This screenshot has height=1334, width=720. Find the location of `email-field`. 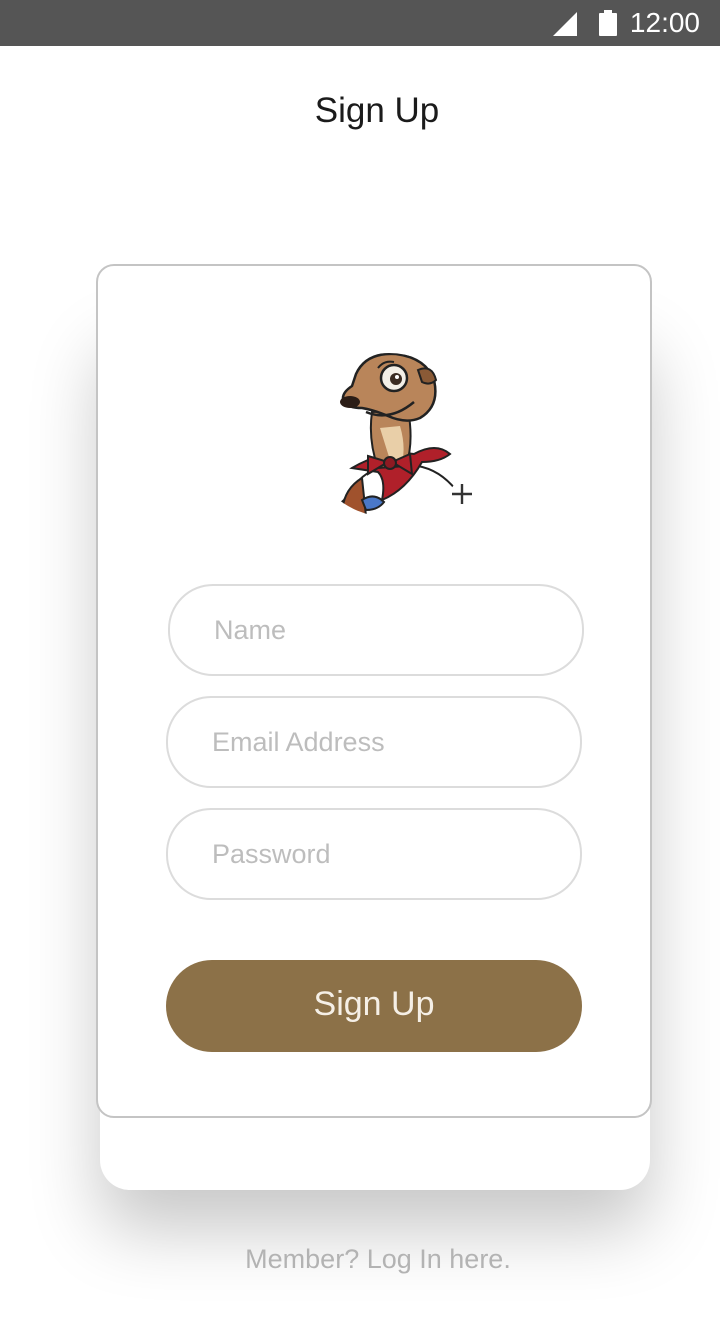

email-field is located at coordinates (374, 742).